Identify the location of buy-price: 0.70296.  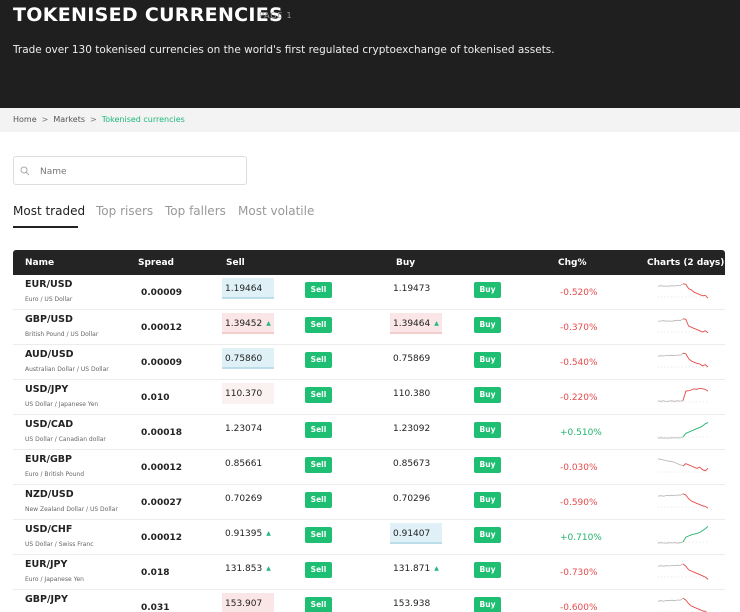
(416, 498).